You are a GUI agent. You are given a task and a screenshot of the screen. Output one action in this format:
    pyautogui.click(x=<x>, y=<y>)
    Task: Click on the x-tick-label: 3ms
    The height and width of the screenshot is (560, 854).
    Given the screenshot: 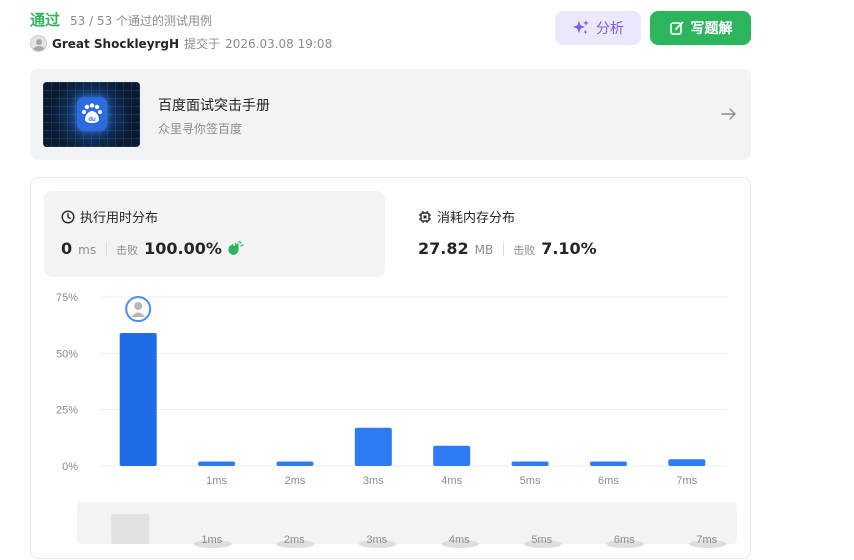 What is the action you would take?
    pyautogui.click(x=373, y=481)
    